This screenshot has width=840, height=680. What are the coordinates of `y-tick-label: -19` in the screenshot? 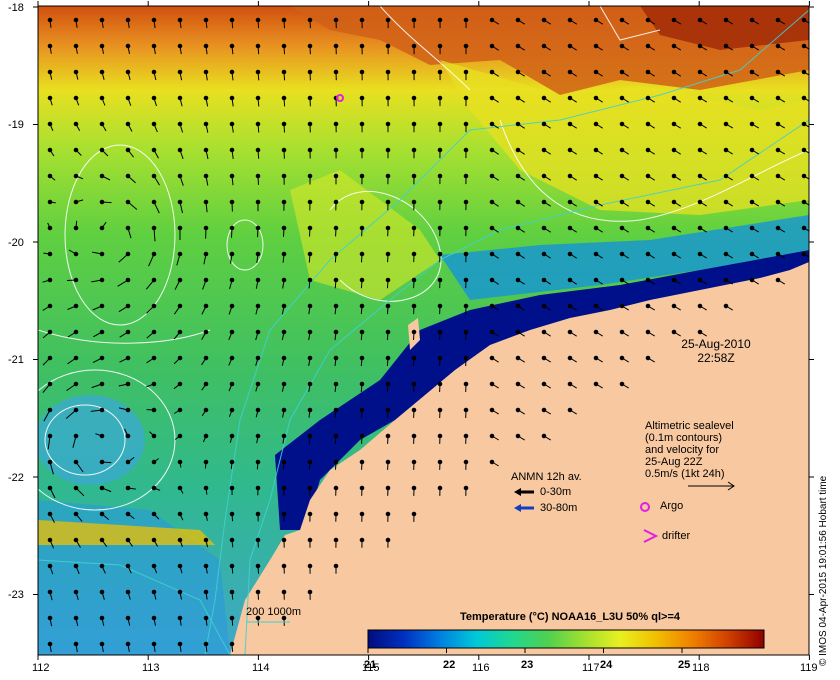 It's located at (16, 125).